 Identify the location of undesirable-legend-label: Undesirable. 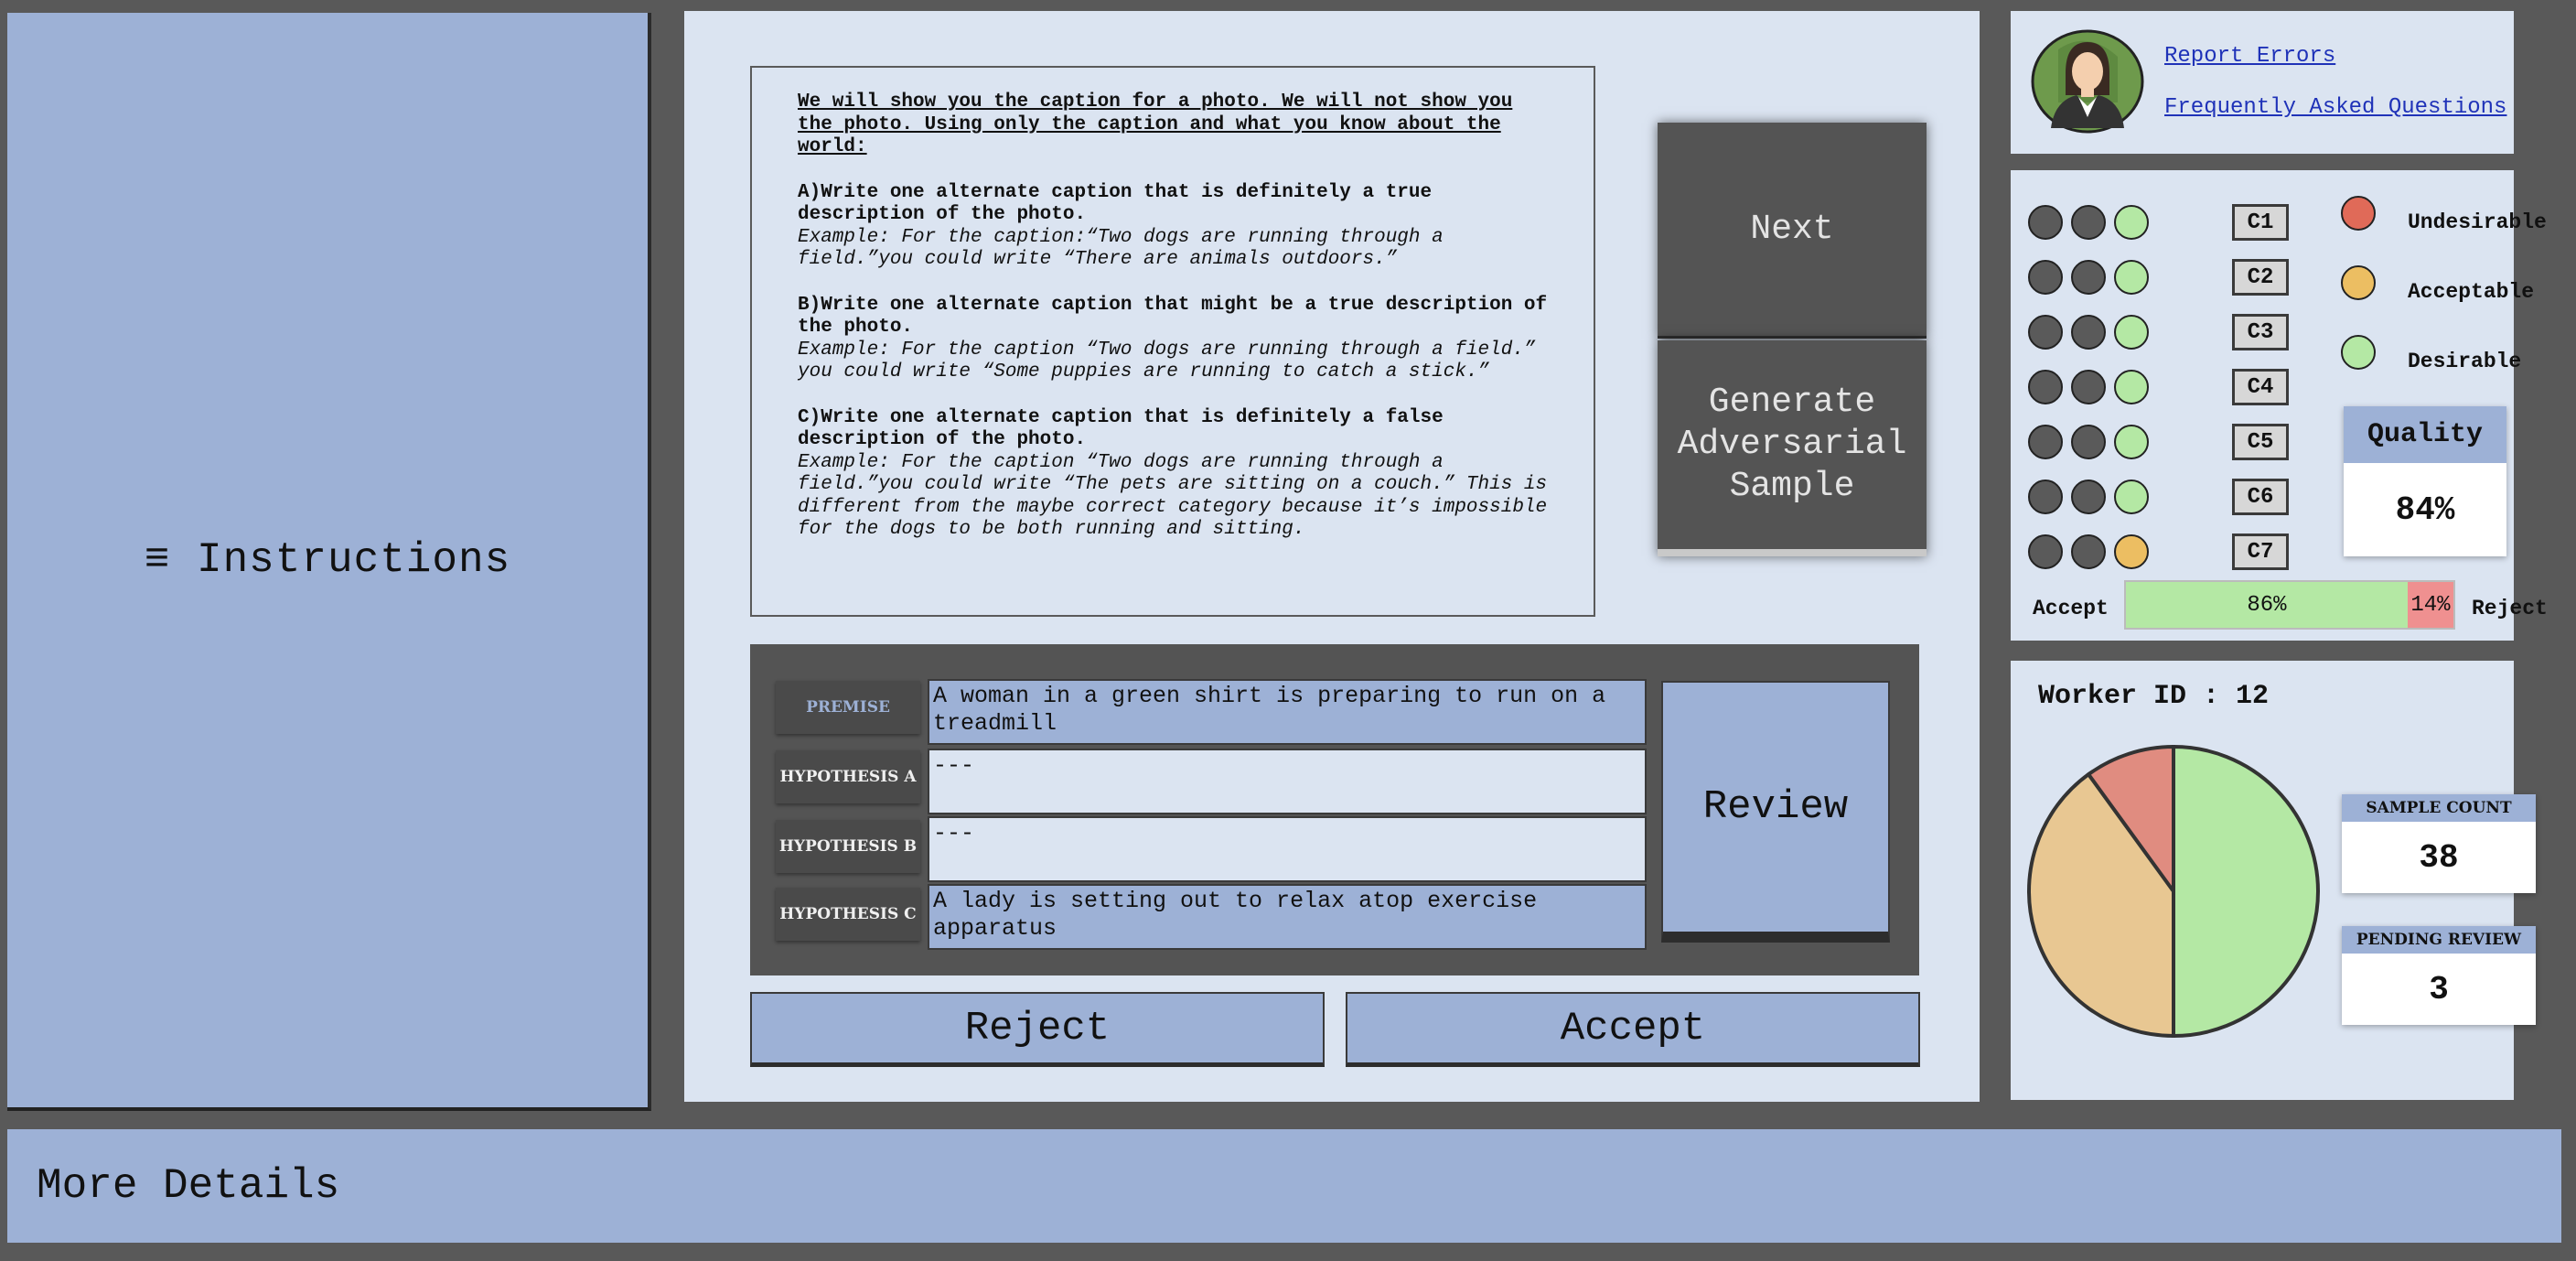
(2477, 222).